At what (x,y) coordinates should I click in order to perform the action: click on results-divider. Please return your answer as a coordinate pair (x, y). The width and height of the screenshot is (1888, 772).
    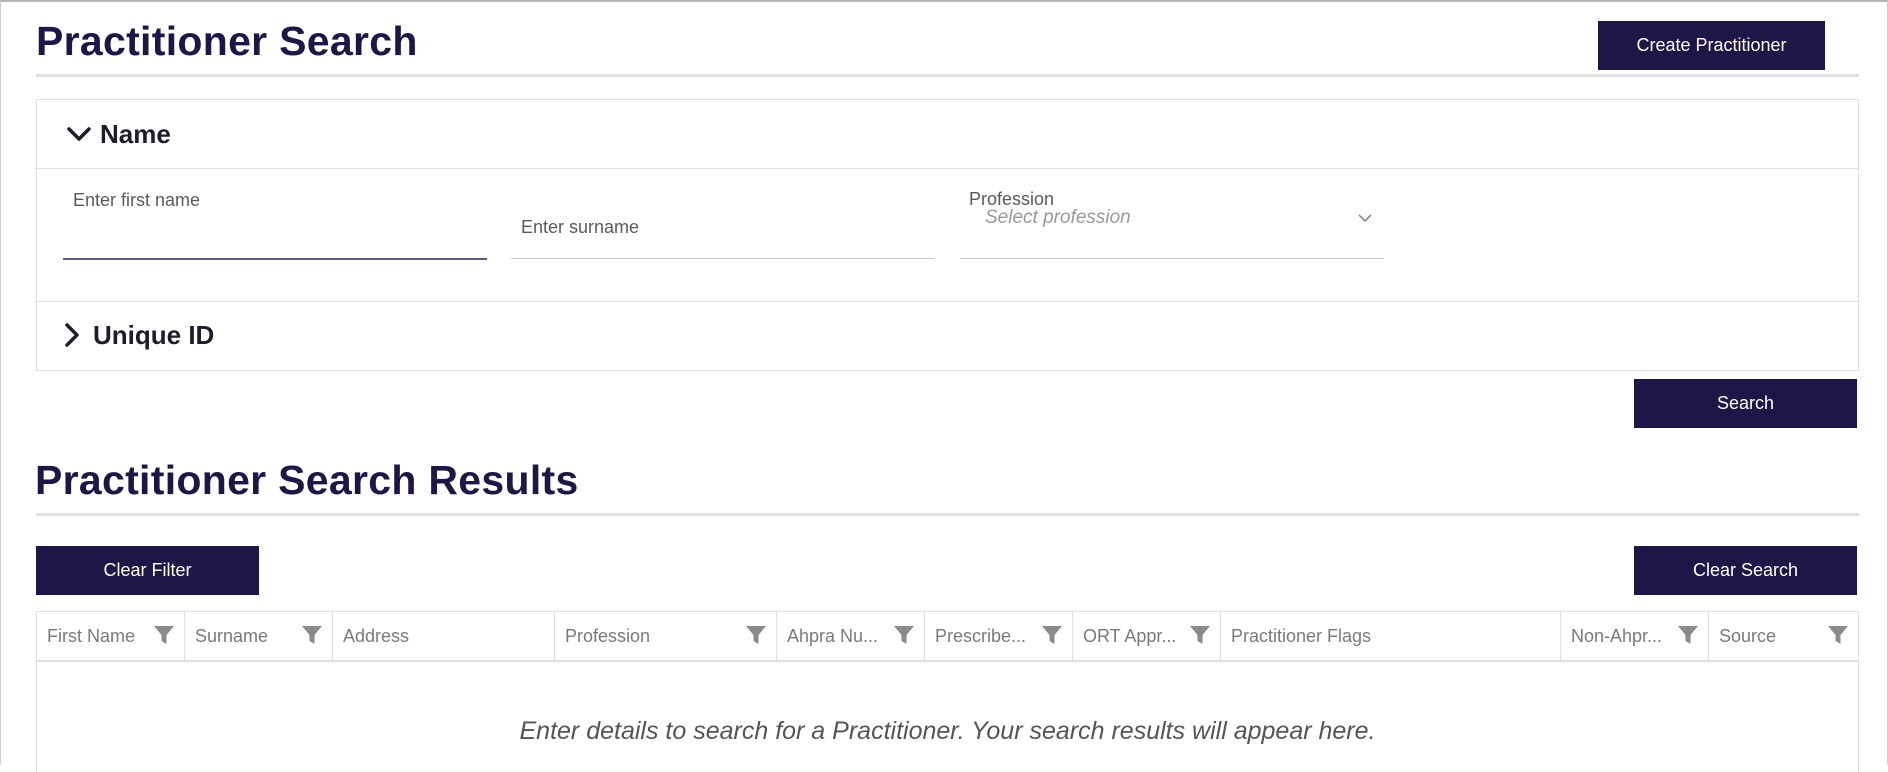
    Looking at the image, I should click on (947, 514).